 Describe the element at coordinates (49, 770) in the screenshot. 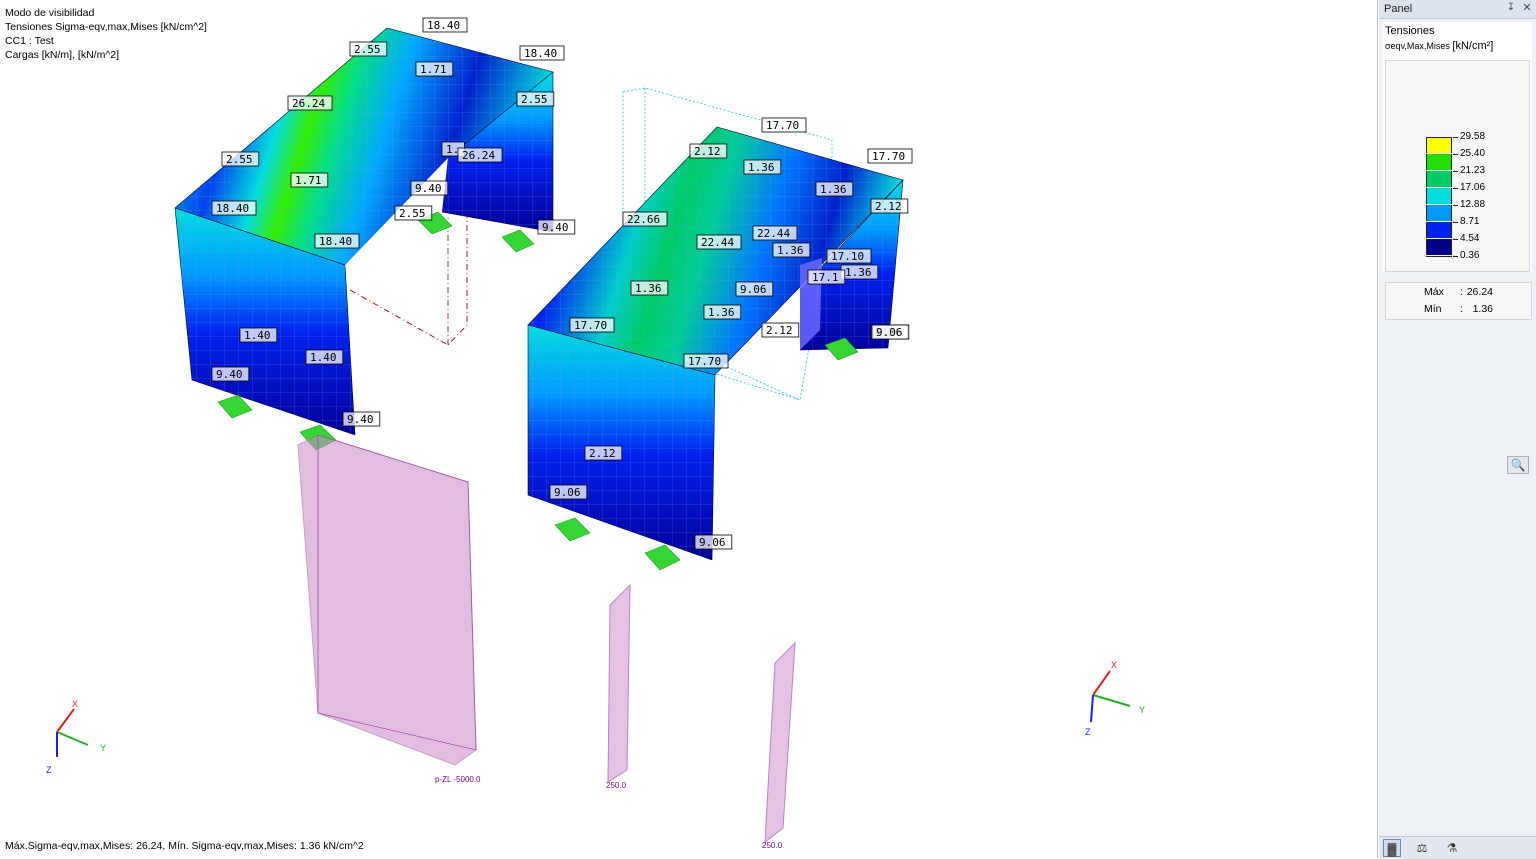

I see `axis-z-label: Z` at that location.